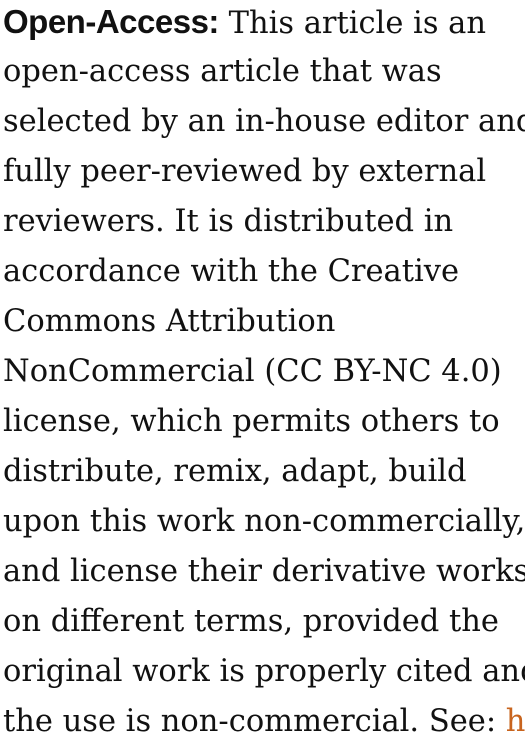 The width and height of the screenshot is (525, 740). Describe the element at coordinates (251, 621) in the screenshot. I see `notice-text-line: on different terms, provided the` at that location.